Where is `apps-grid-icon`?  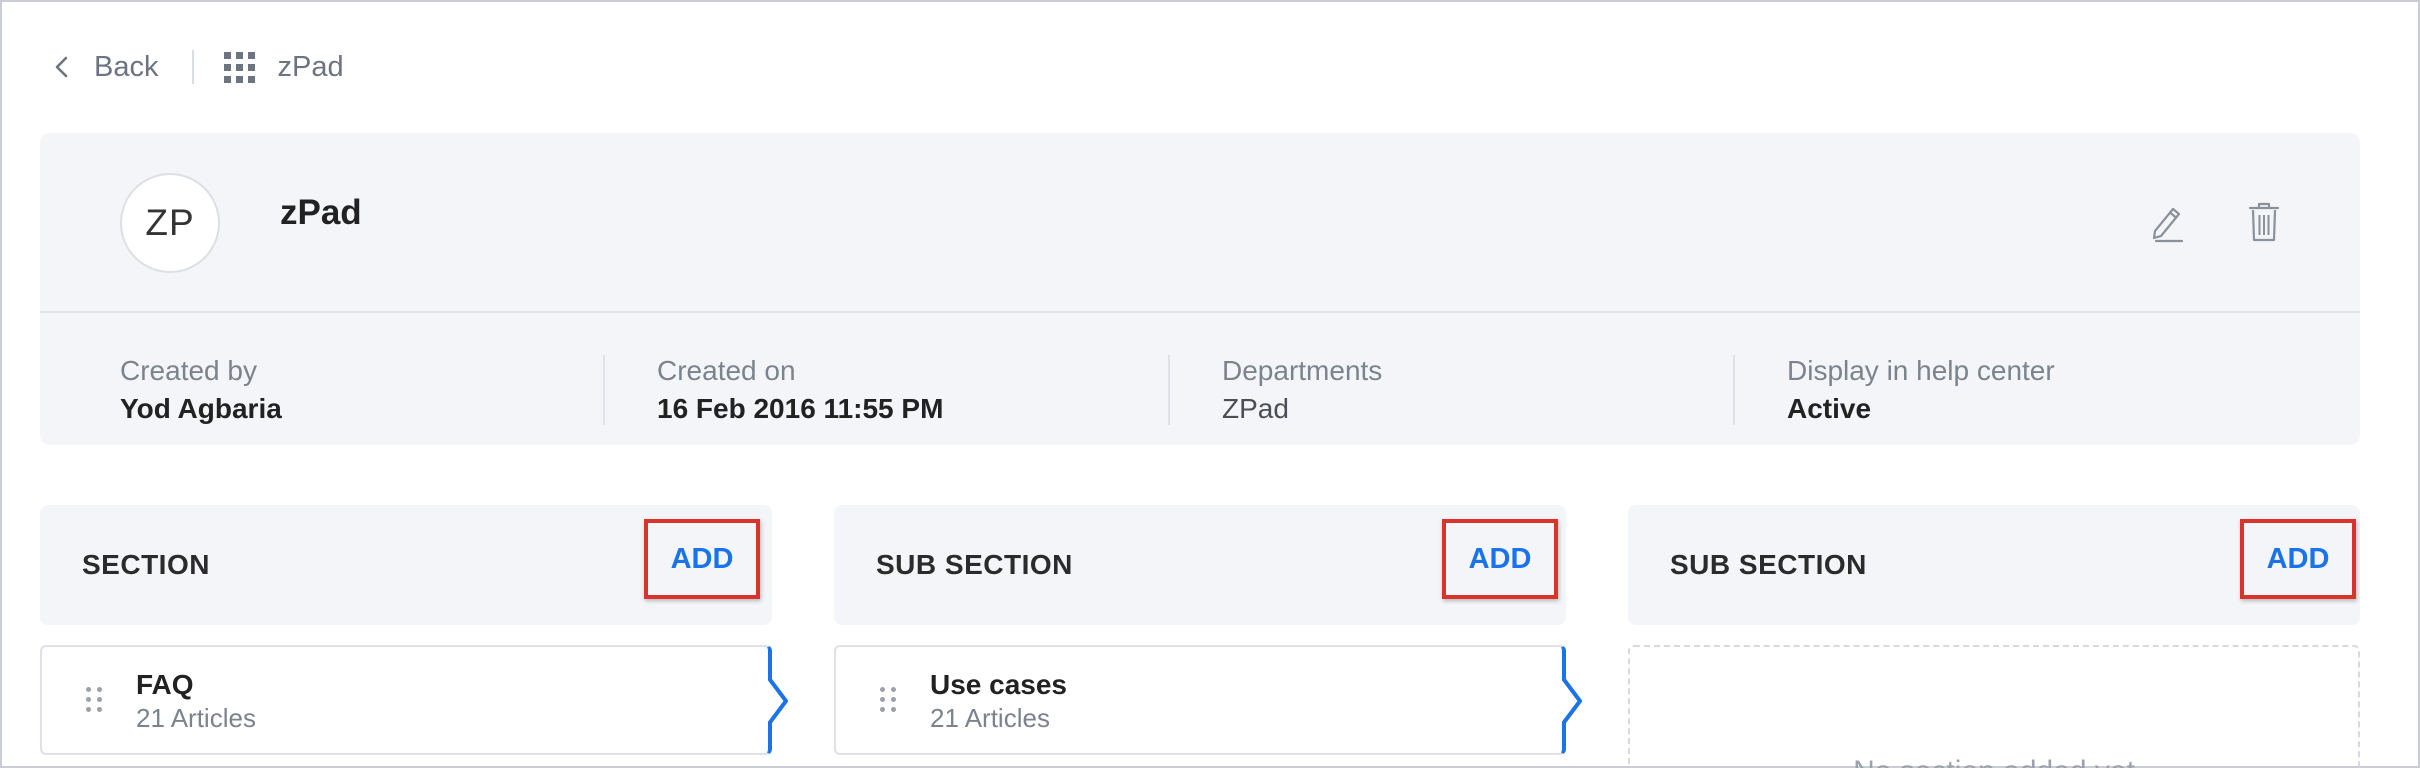
apps-grid-icon is located at coordinates (240, 67).